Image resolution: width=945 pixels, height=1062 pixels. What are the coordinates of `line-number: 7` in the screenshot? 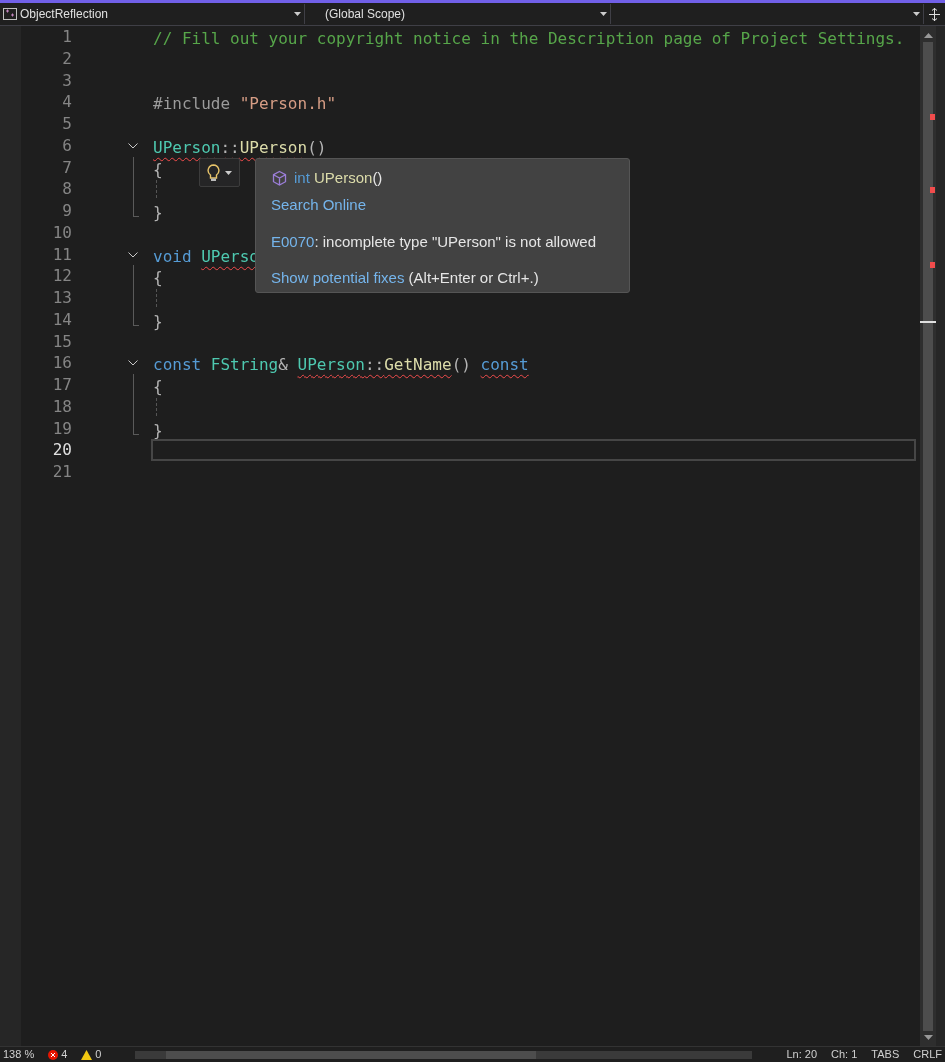 It's located at (66, 167).